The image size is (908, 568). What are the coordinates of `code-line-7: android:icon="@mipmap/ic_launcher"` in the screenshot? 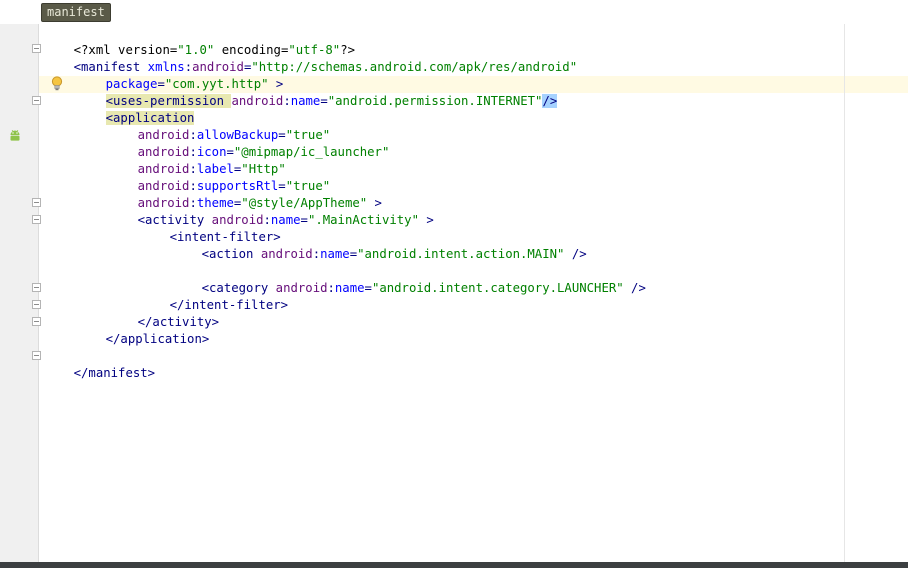 It's located at (508, 143).